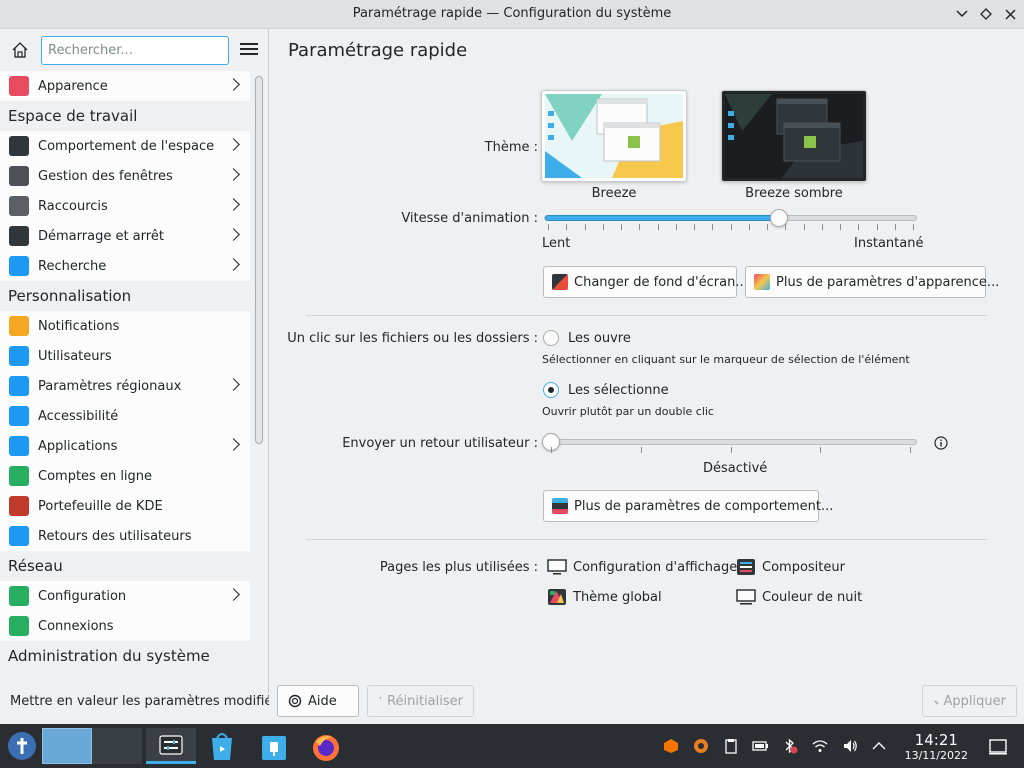  I want to click on sidebar-item-label: Applications, so click(78, 446).